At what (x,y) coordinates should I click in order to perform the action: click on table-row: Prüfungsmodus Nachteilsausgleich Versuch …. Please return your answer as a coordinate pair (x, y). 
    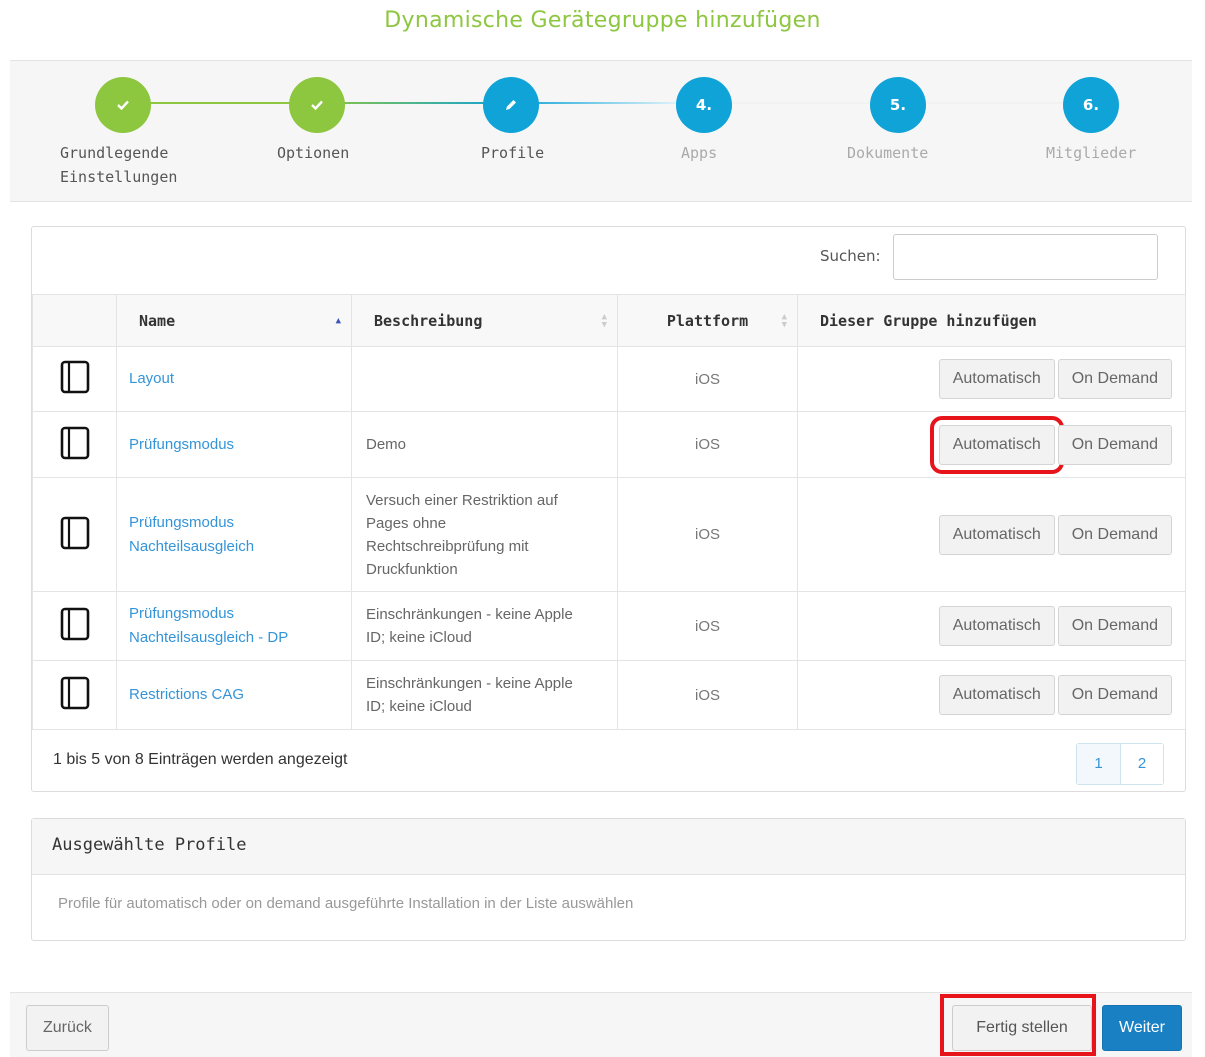
    Looking at the image, I should click on (609, 534).